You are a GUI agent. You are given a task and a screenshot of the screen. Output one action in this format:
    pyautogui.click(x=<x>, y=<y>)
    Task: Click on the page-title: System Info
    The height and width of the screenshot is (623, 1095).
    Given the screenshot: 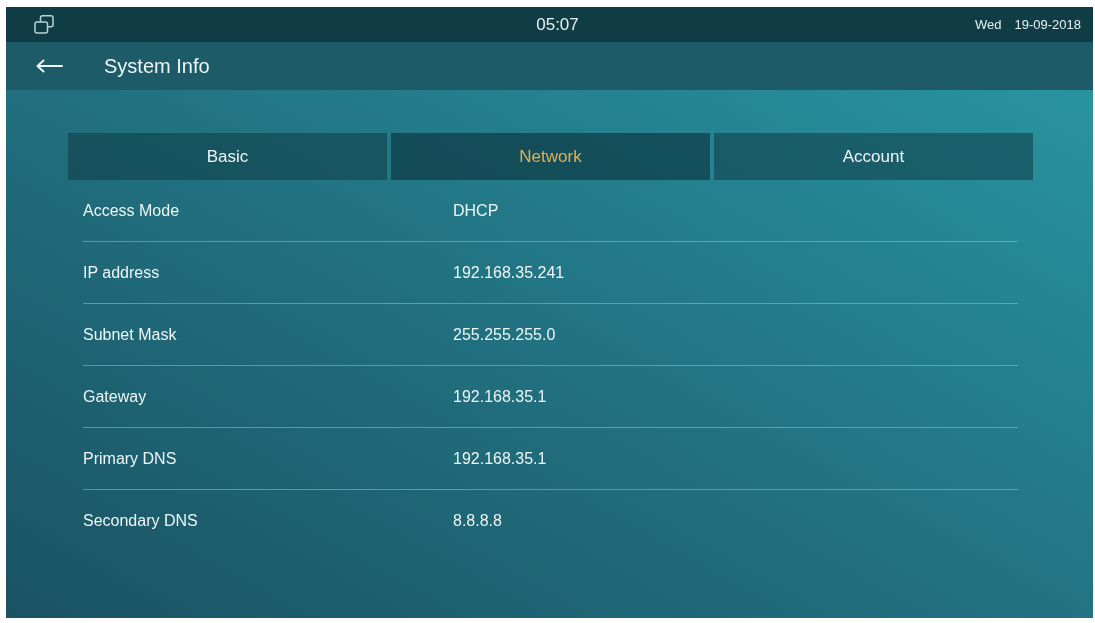 What is the action you would take?
    pyautogui.click(x=157, y=66)
    